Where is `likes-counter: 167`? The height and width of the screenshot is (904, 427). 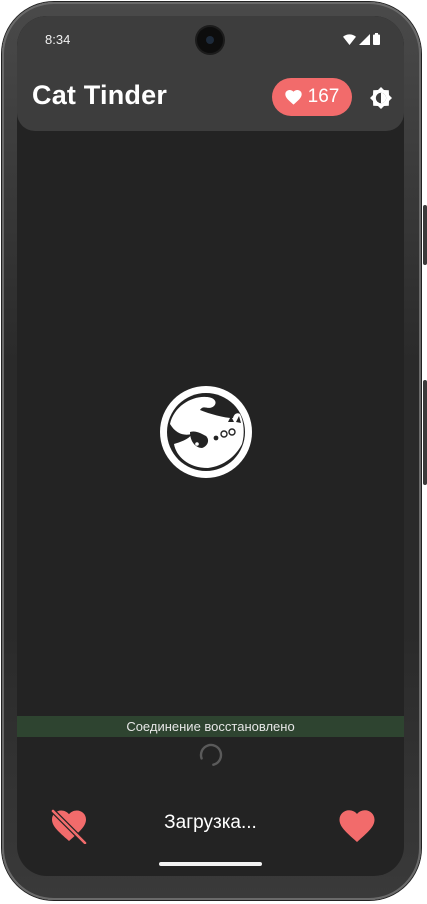
likes-counter: 167 is located at coordinates (312, 97).